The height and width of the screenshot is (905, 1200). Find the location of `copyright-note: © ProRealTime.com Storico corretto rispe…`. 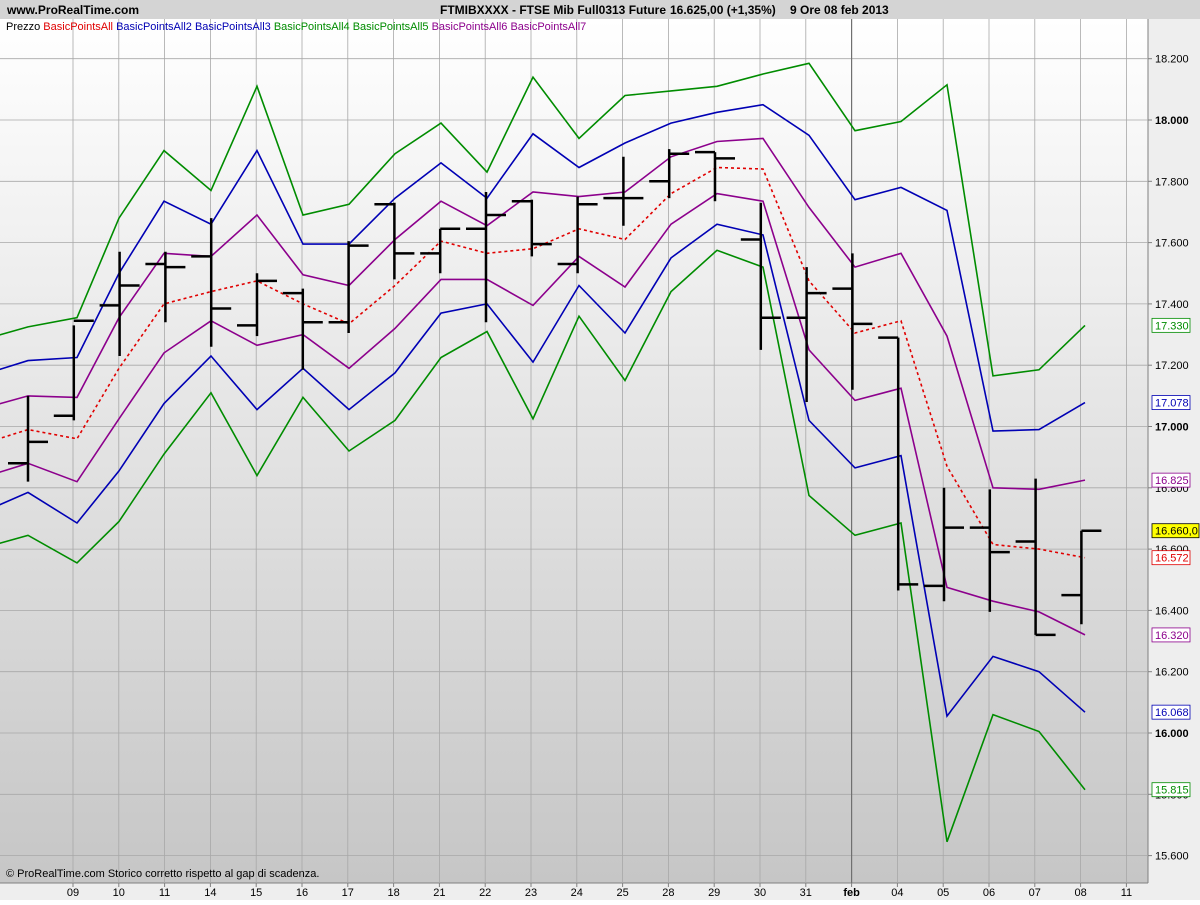

copyright-note: © ProRealTime.com Storico corretto rispe… is located at coordinates (162, 874).